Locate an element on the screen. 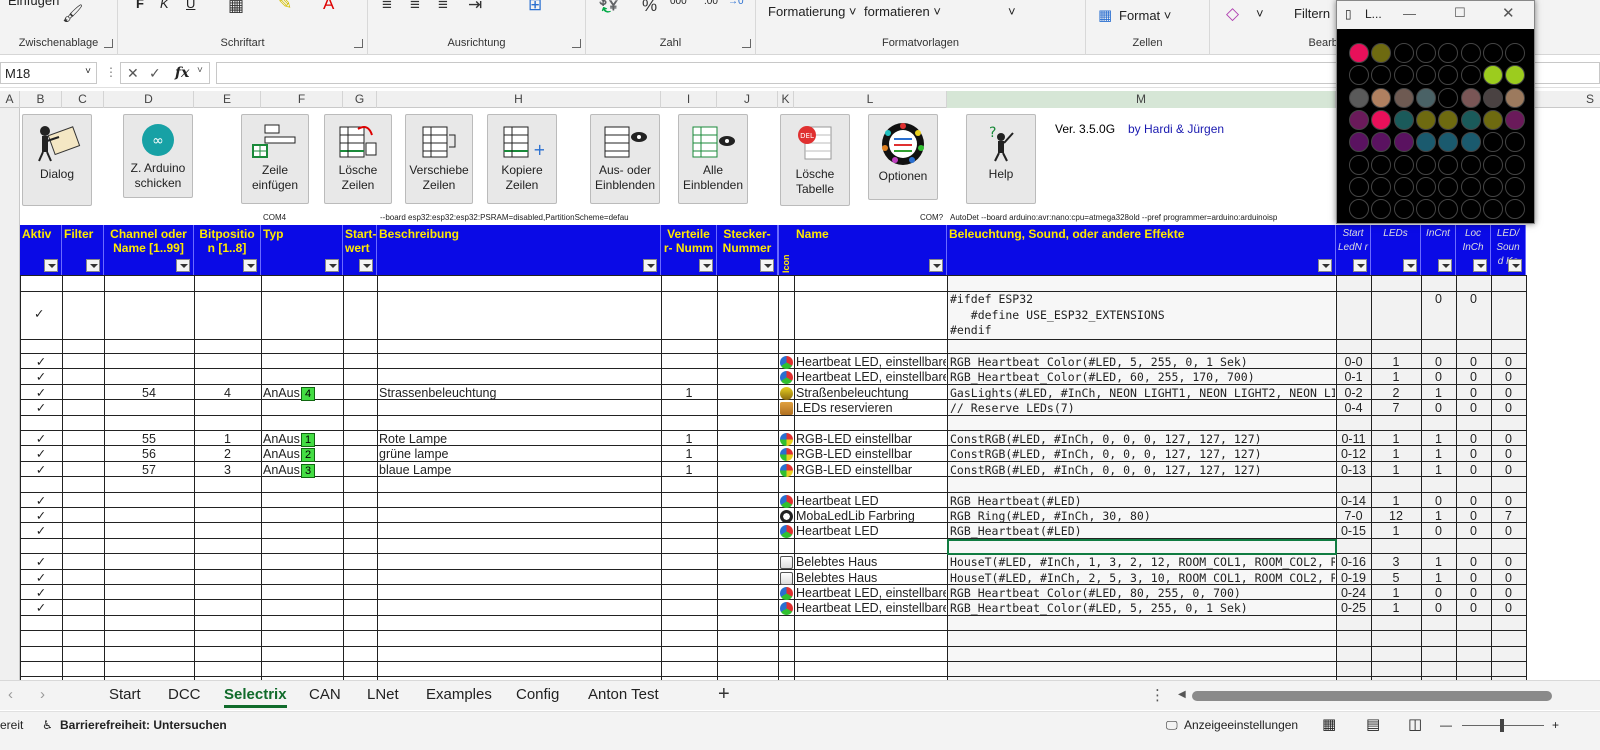  format-button: Format ˅ is located at coordinates (1145, 15).